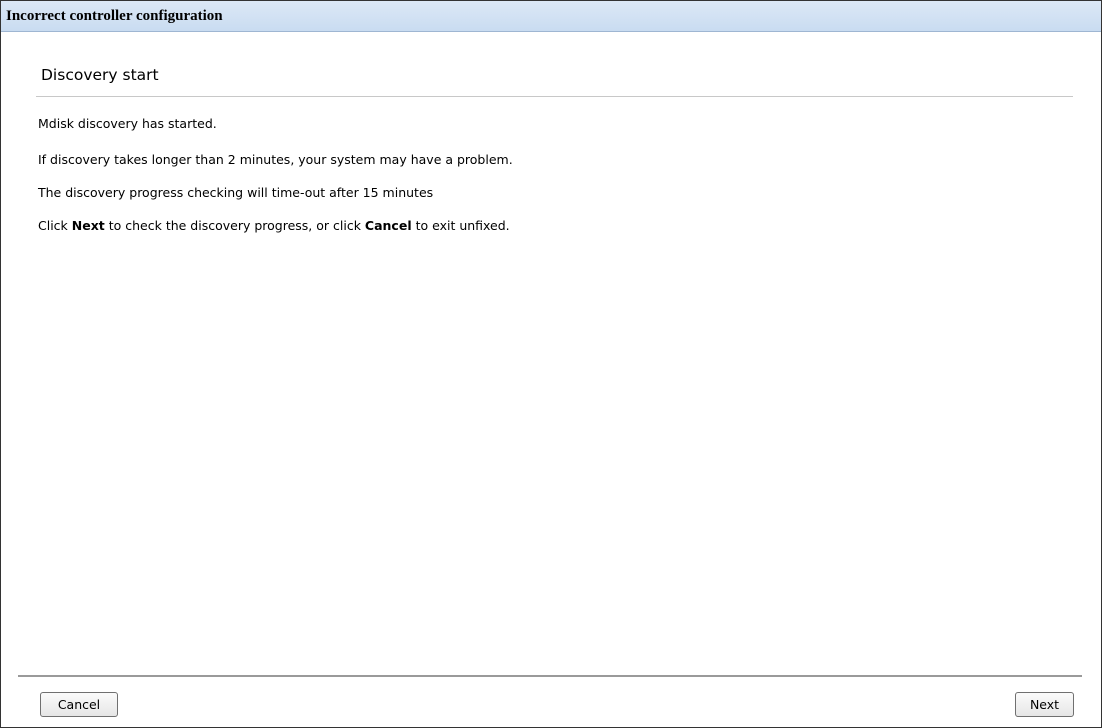 Image resolution: width=1102 pixels, height=728 pixels. I want to click on instructions-cancel-keyword: Cancel, so click(388, 225).